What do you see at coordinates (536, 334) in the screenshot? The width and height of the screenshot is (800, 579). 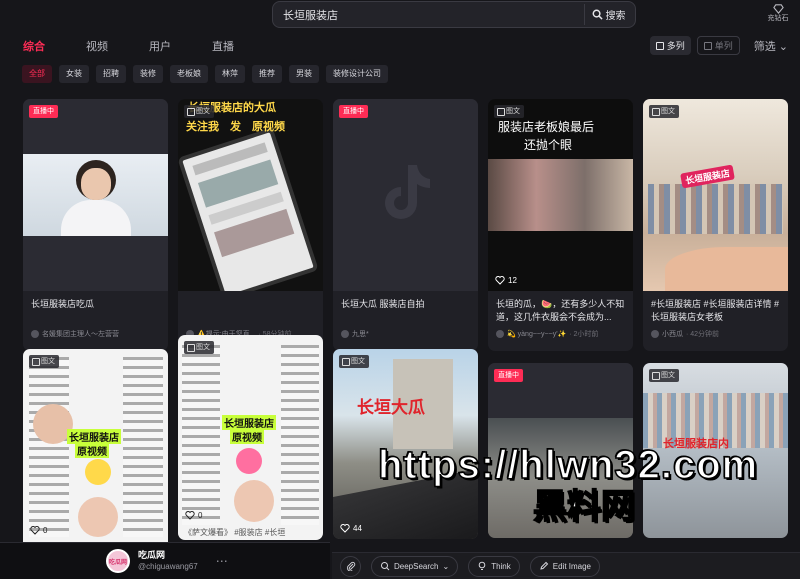 I see `card-author: 💫 yàng~~y~~y'✨` at bounding box center [536, 334].